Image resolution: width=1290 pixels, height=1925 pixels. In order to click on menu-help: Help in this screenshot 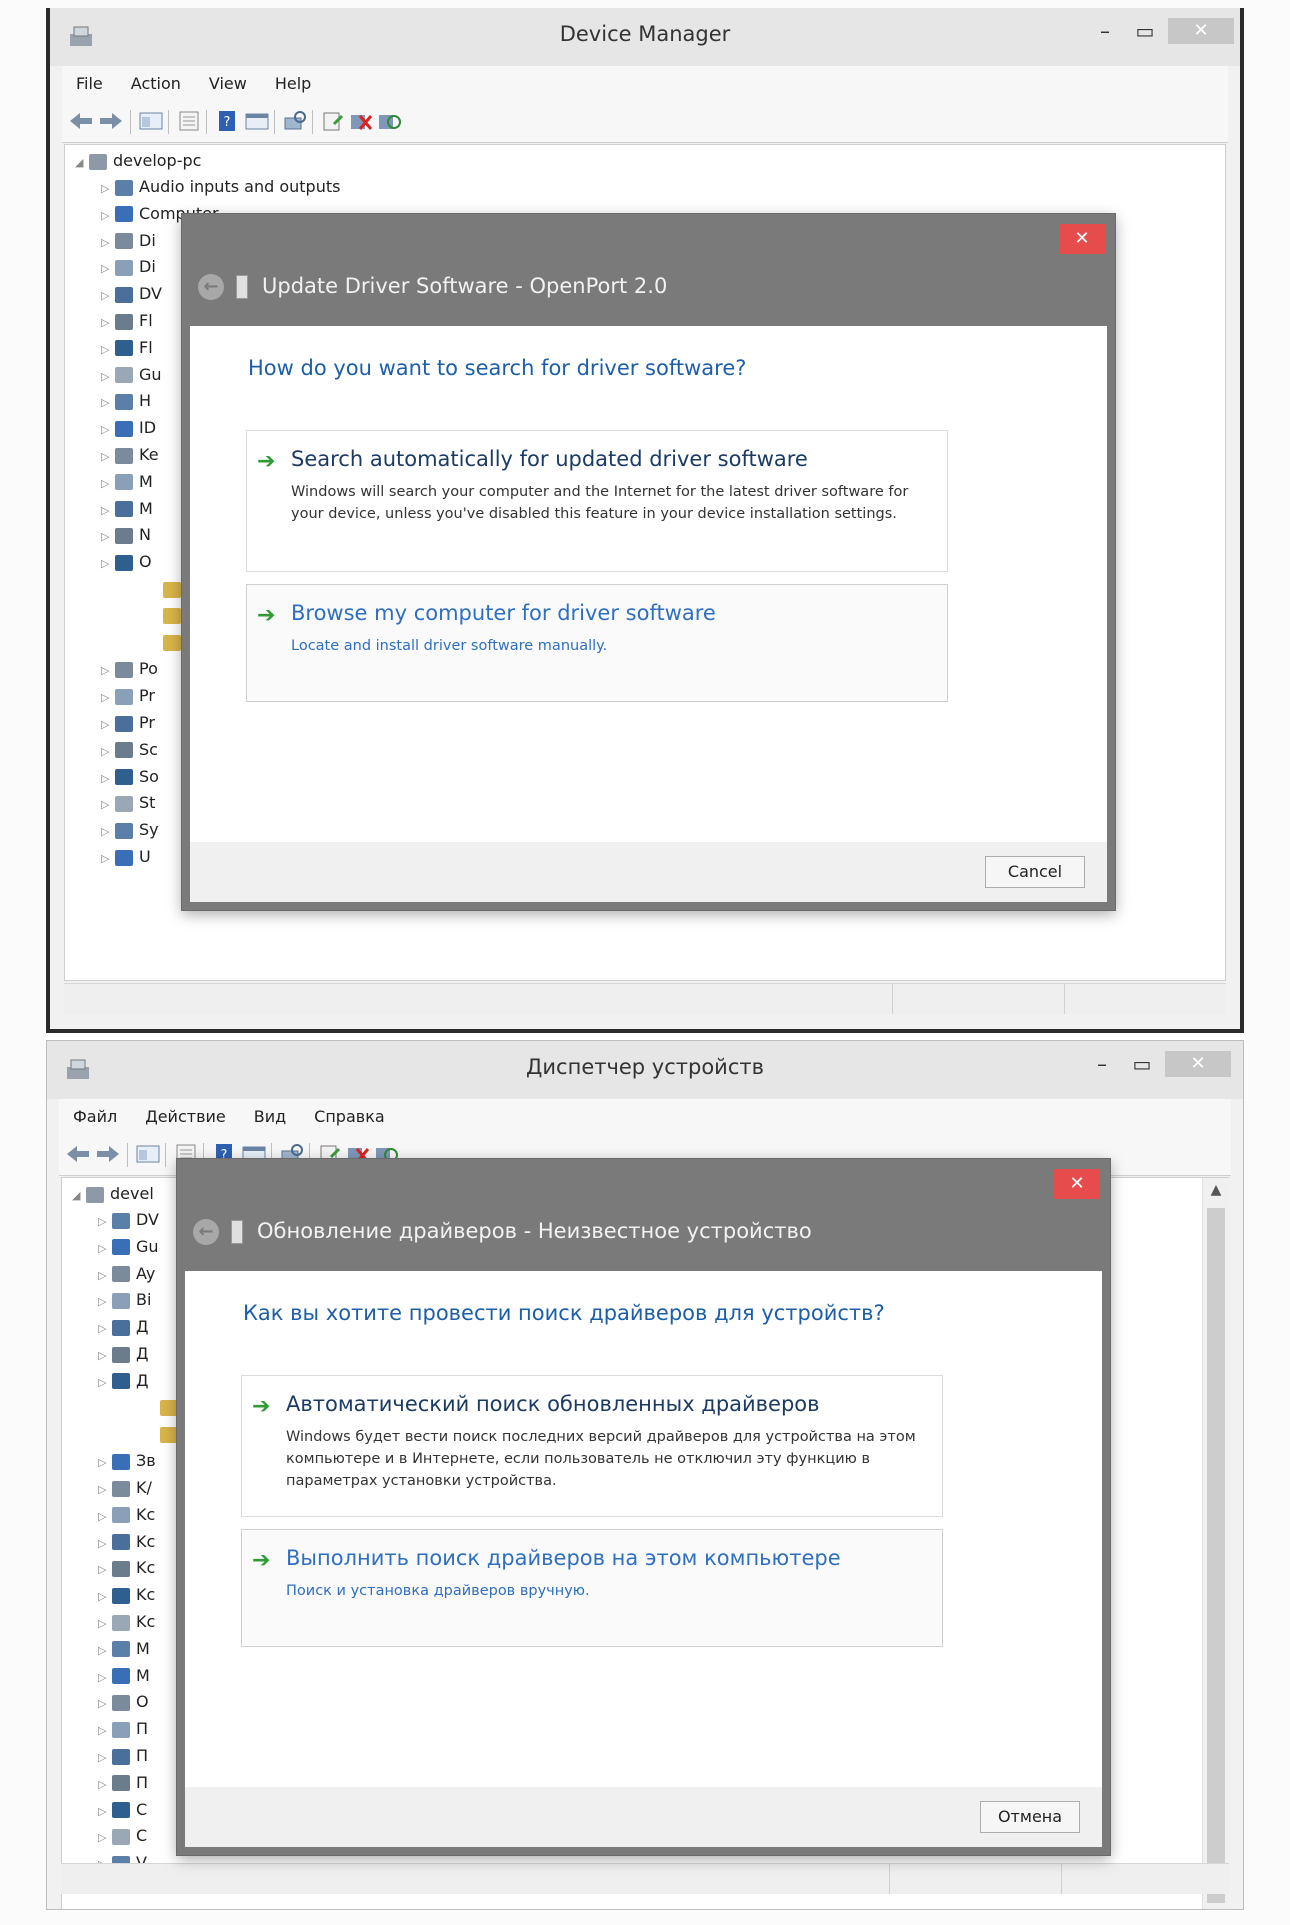, I will do `click(293, 79)`.